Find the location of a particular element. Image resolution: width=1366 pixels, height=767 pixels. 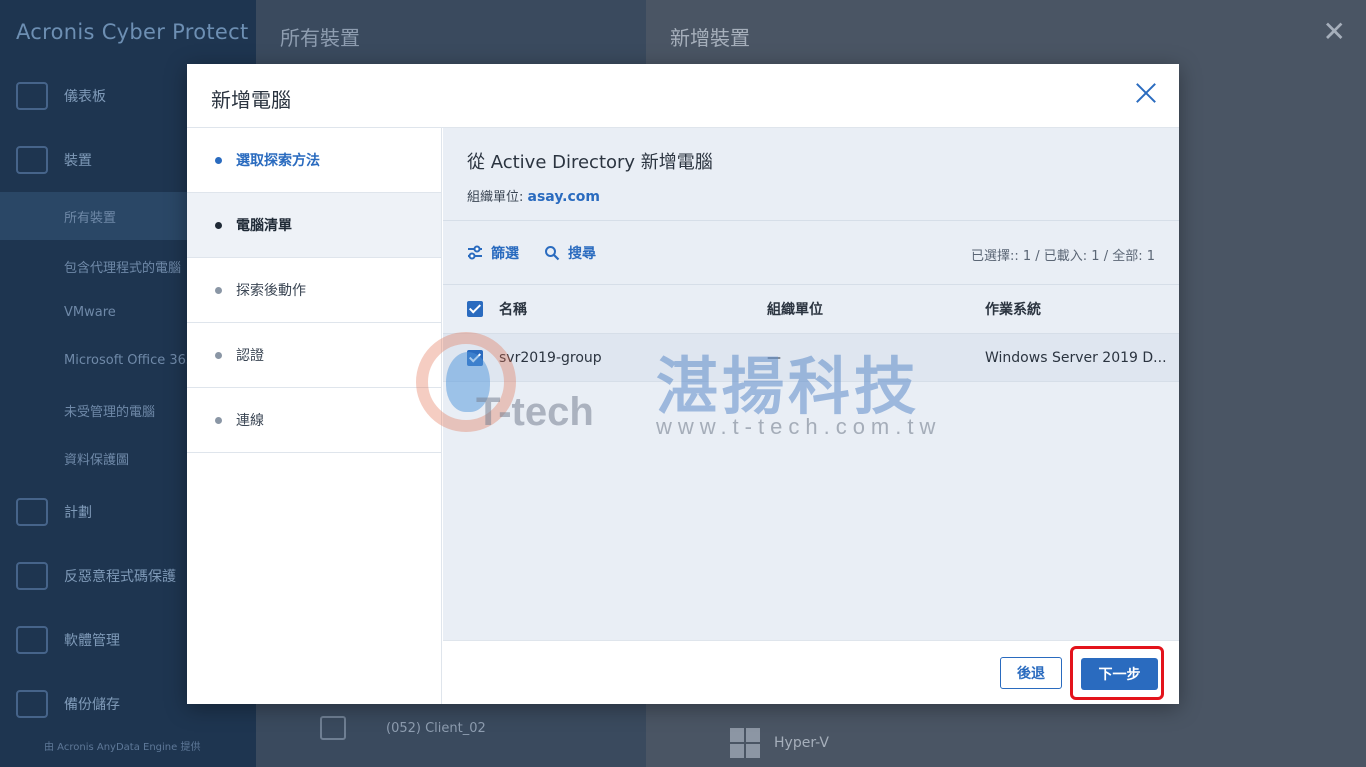

step-label: 電腦清單 is located at coordinates (264, 226).